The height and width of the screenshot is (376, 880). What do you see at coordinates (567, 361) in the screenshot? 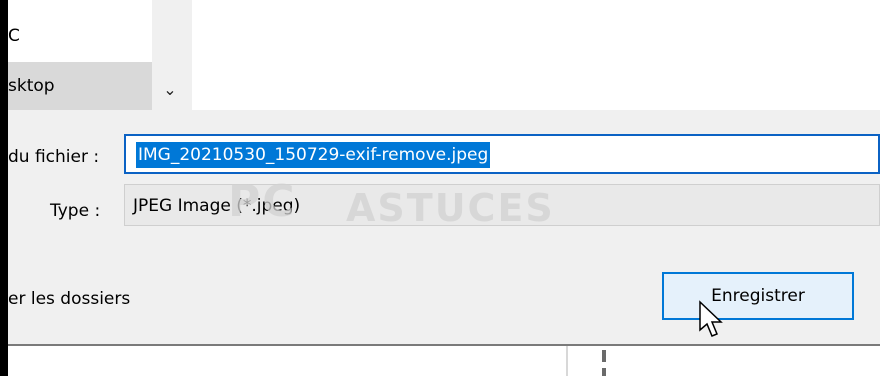
I see `divider` at bounding box center [567, 361].